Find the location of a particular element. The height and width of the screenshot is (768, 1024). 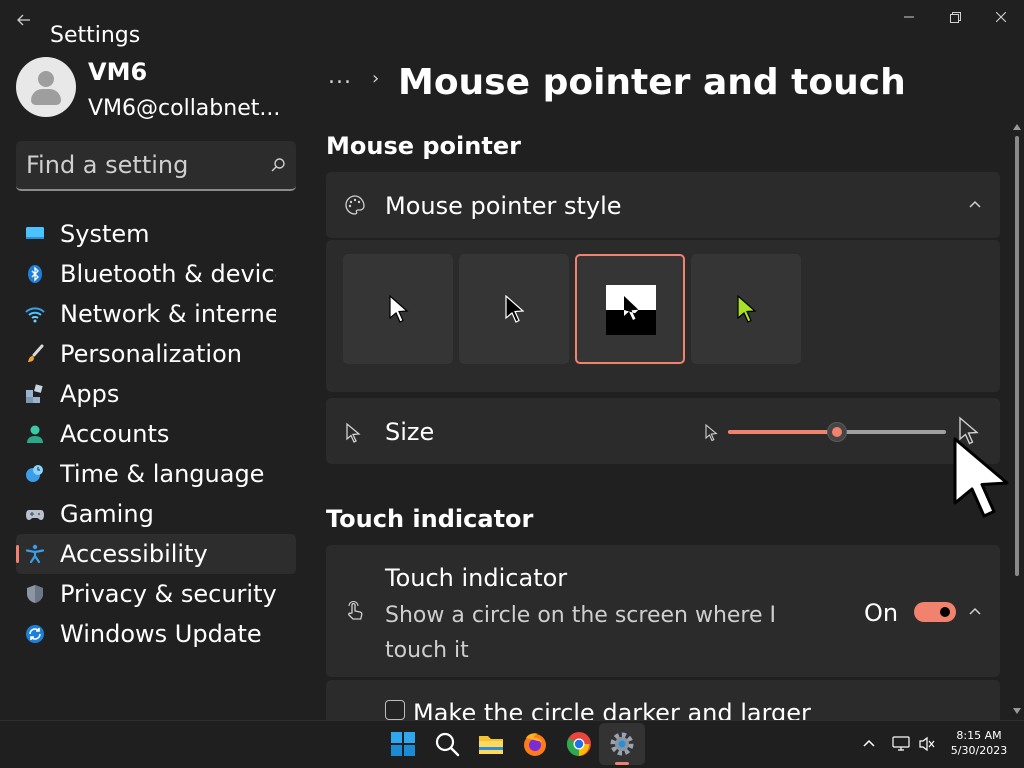

sidebar-item-privacy: Privacy & security is located at coordinates (156, 594).